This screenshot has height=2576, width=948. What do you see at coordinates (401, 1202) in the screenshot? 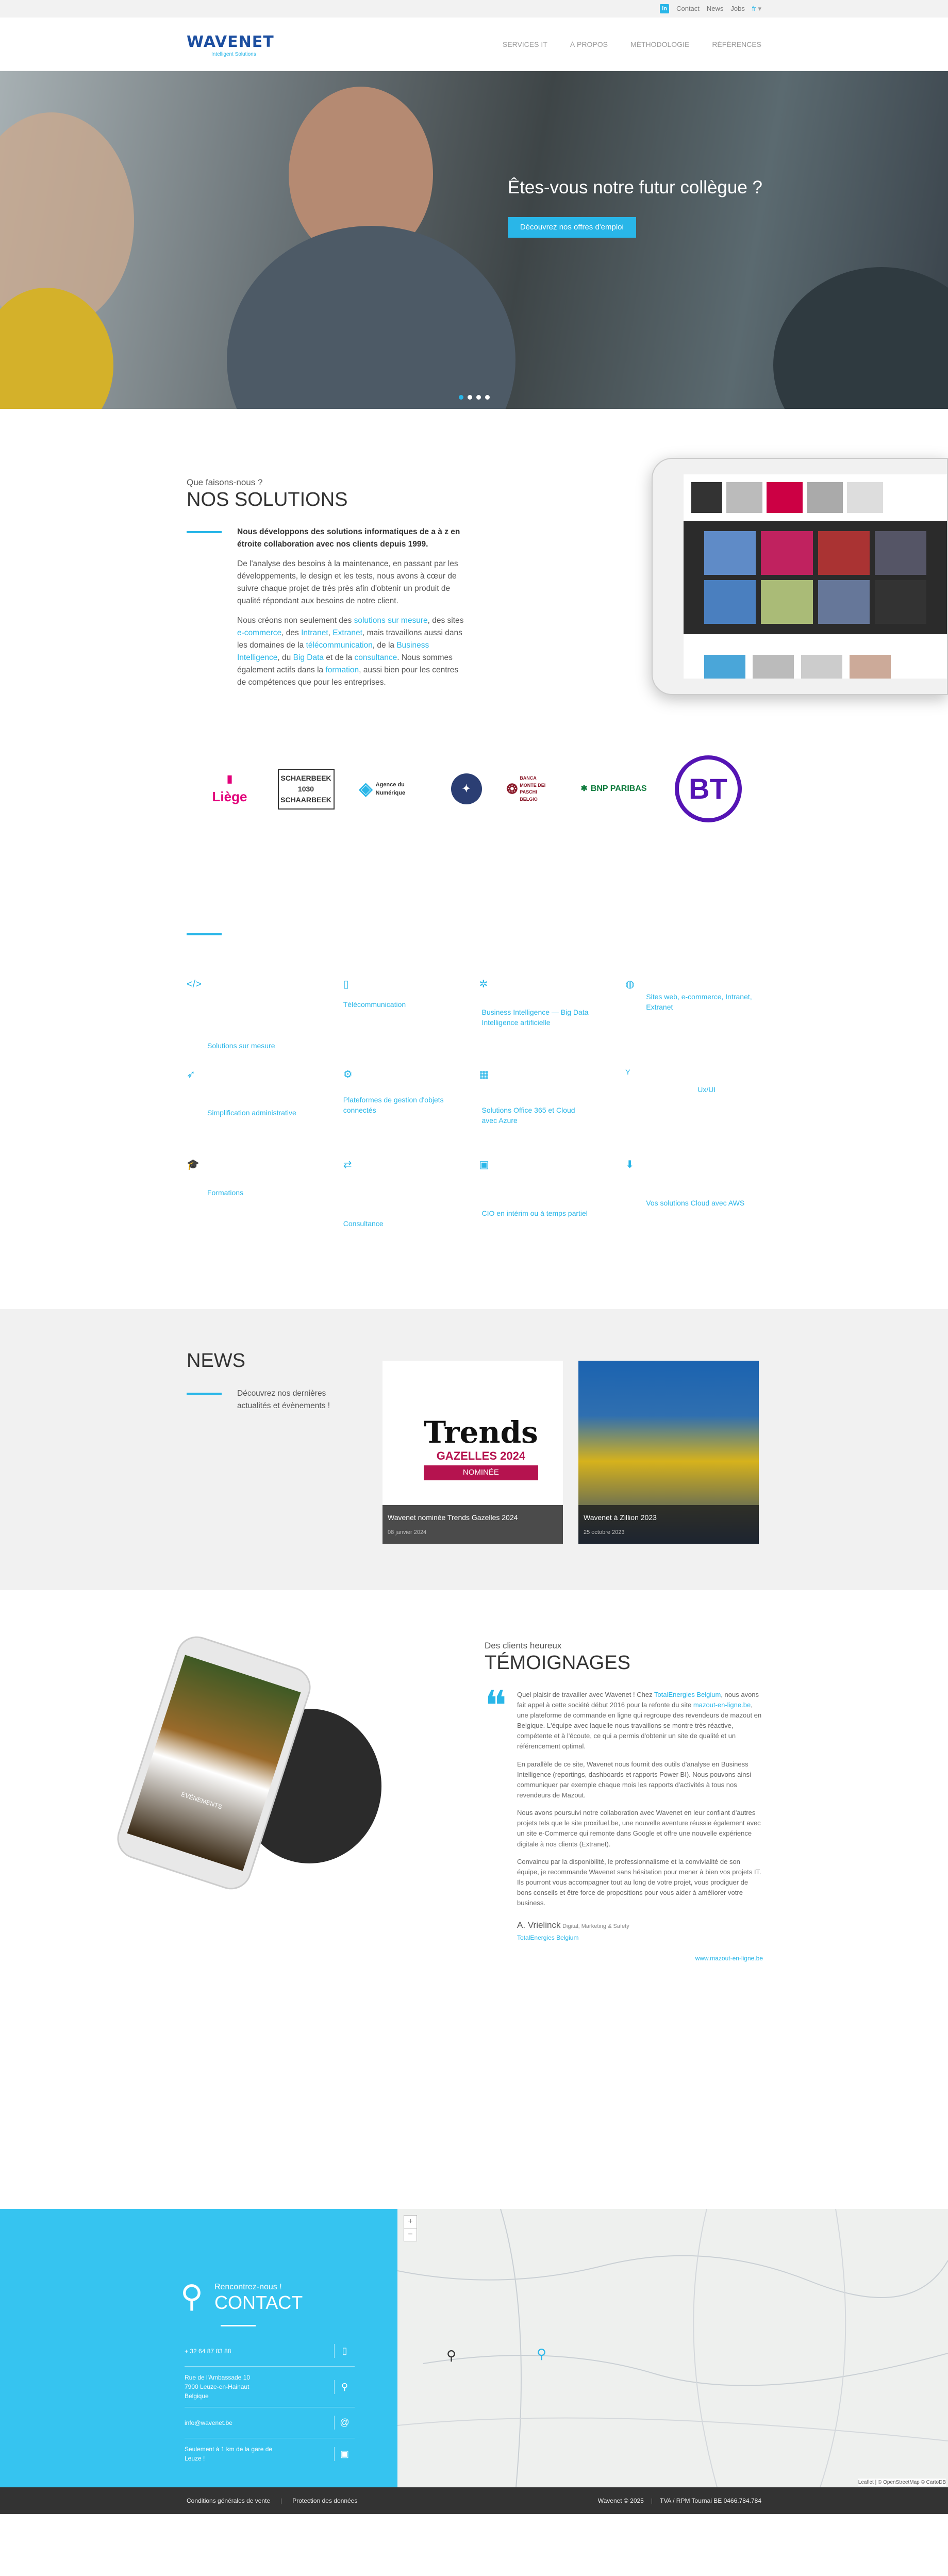
I see `service-item: ⇄ Consultance` at bounding box center [401, 1202].